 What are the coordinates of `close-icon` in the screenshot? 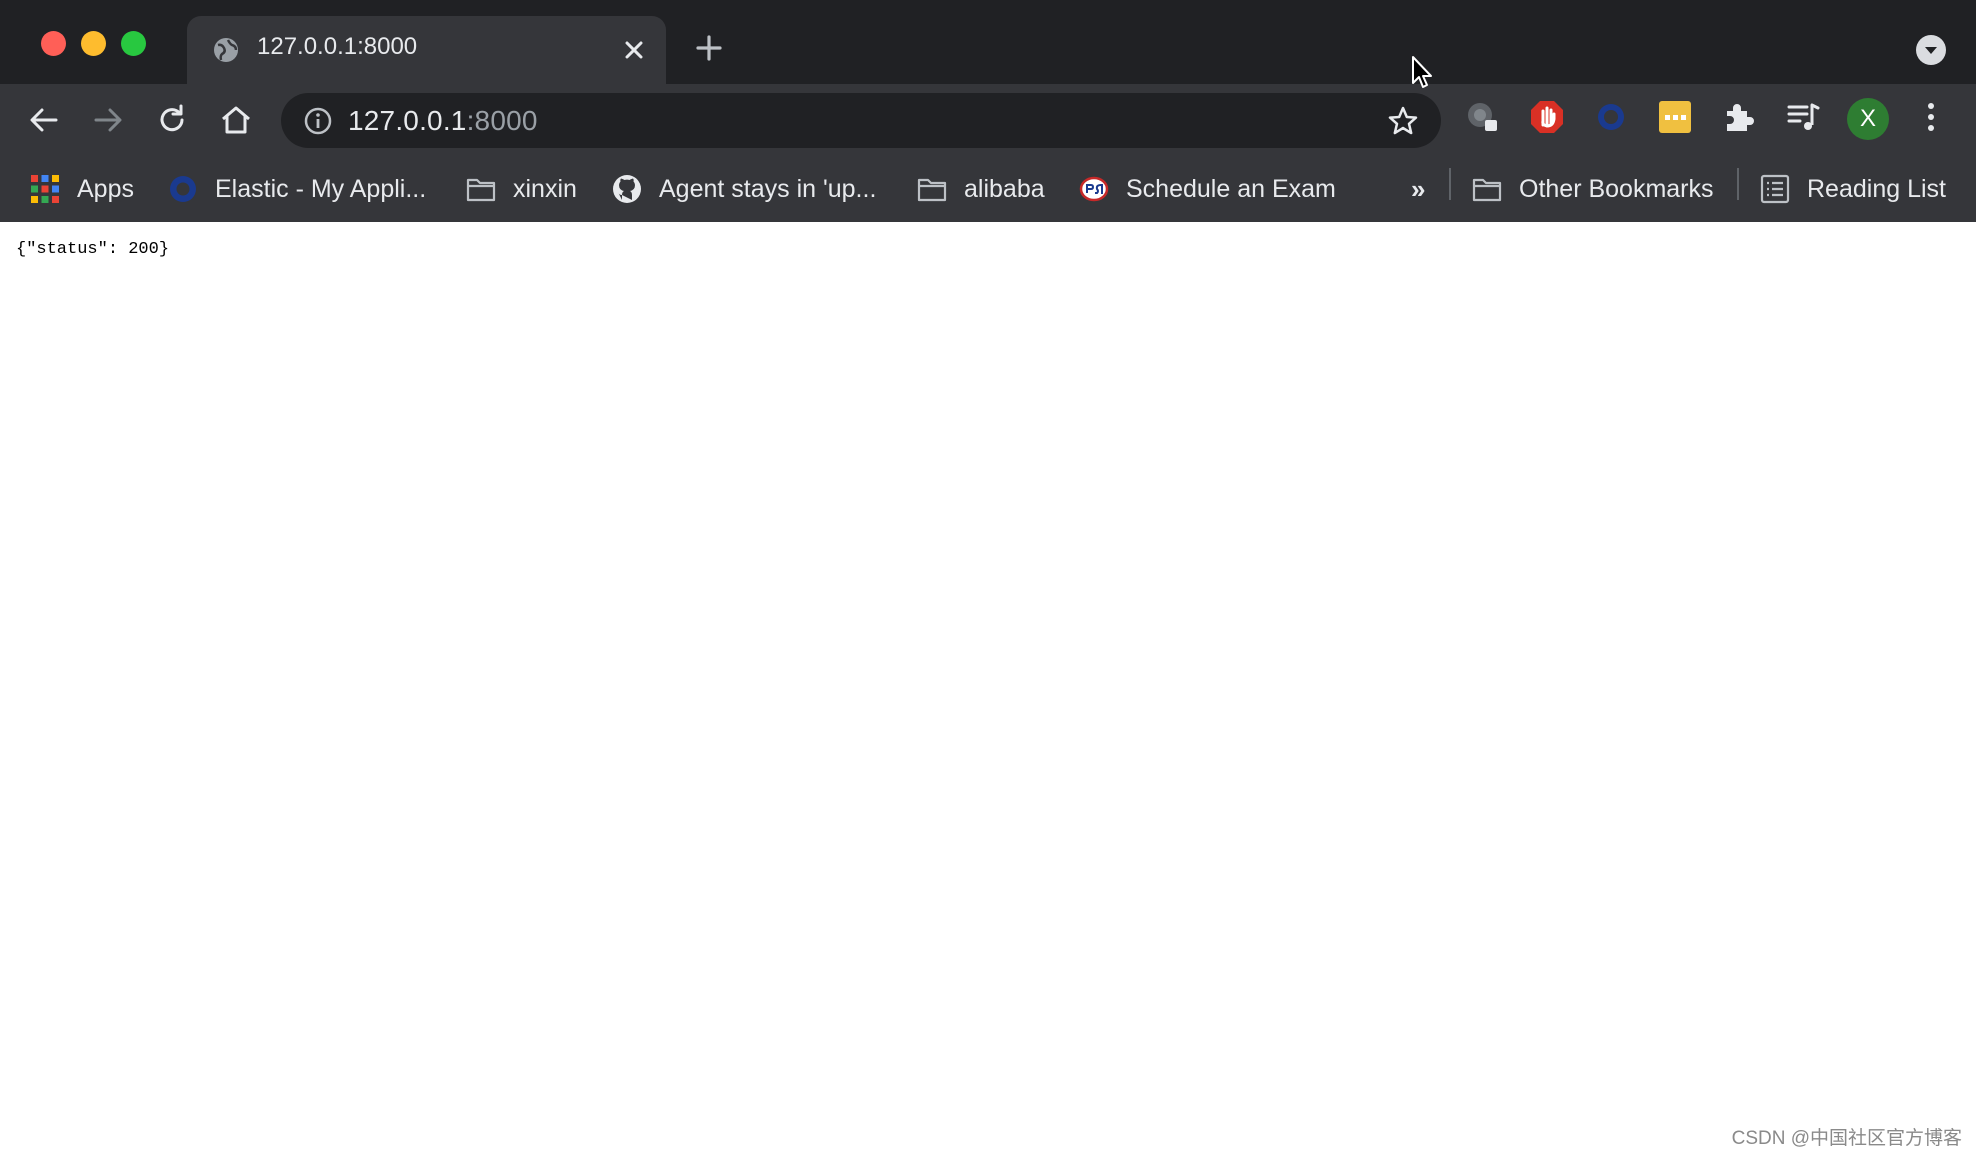 It's located at (634, 50).